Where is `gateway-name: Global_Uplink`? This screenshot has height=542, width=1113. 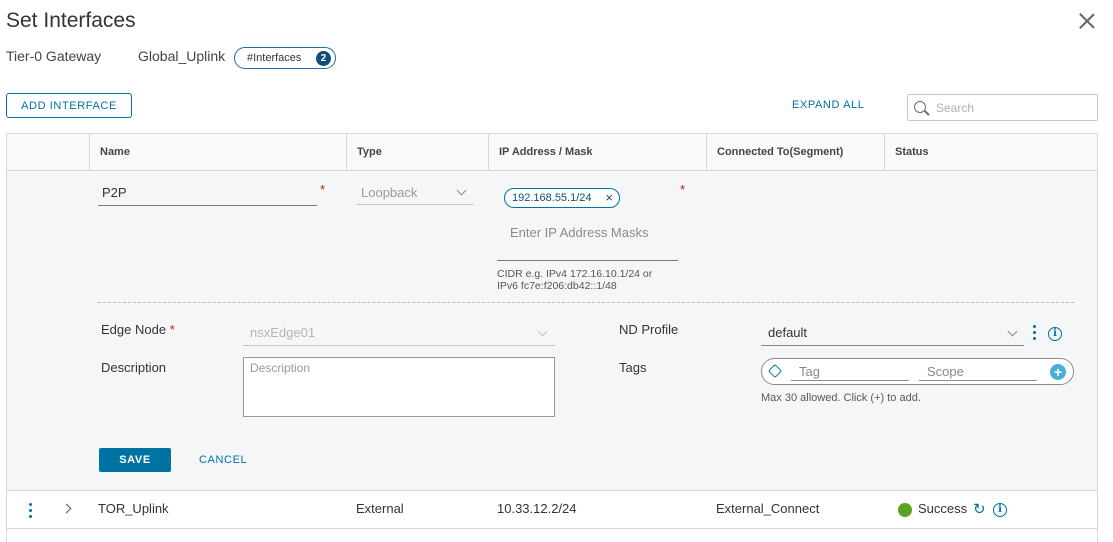
gateway-name: Global_Uplink is located at coordinates (182, 56).